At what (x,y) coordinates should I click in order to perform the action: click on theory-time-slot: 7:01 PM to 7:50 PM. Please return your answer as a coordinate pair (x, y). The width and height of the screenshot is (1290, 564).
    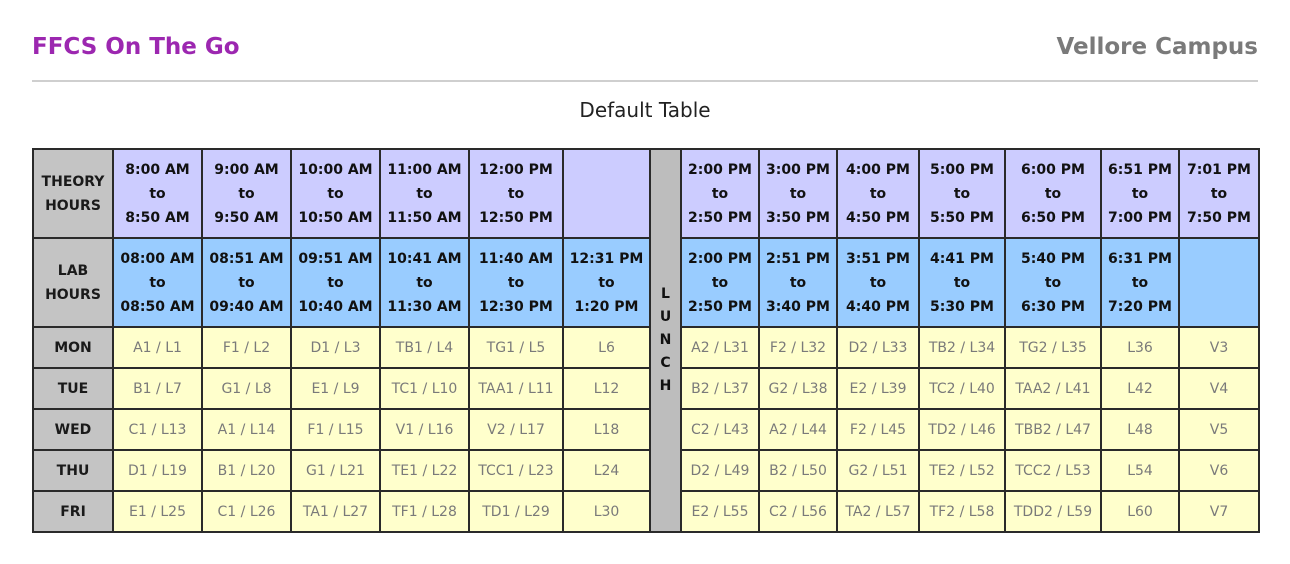
    Looking at the image, I should click on (1219, 193).